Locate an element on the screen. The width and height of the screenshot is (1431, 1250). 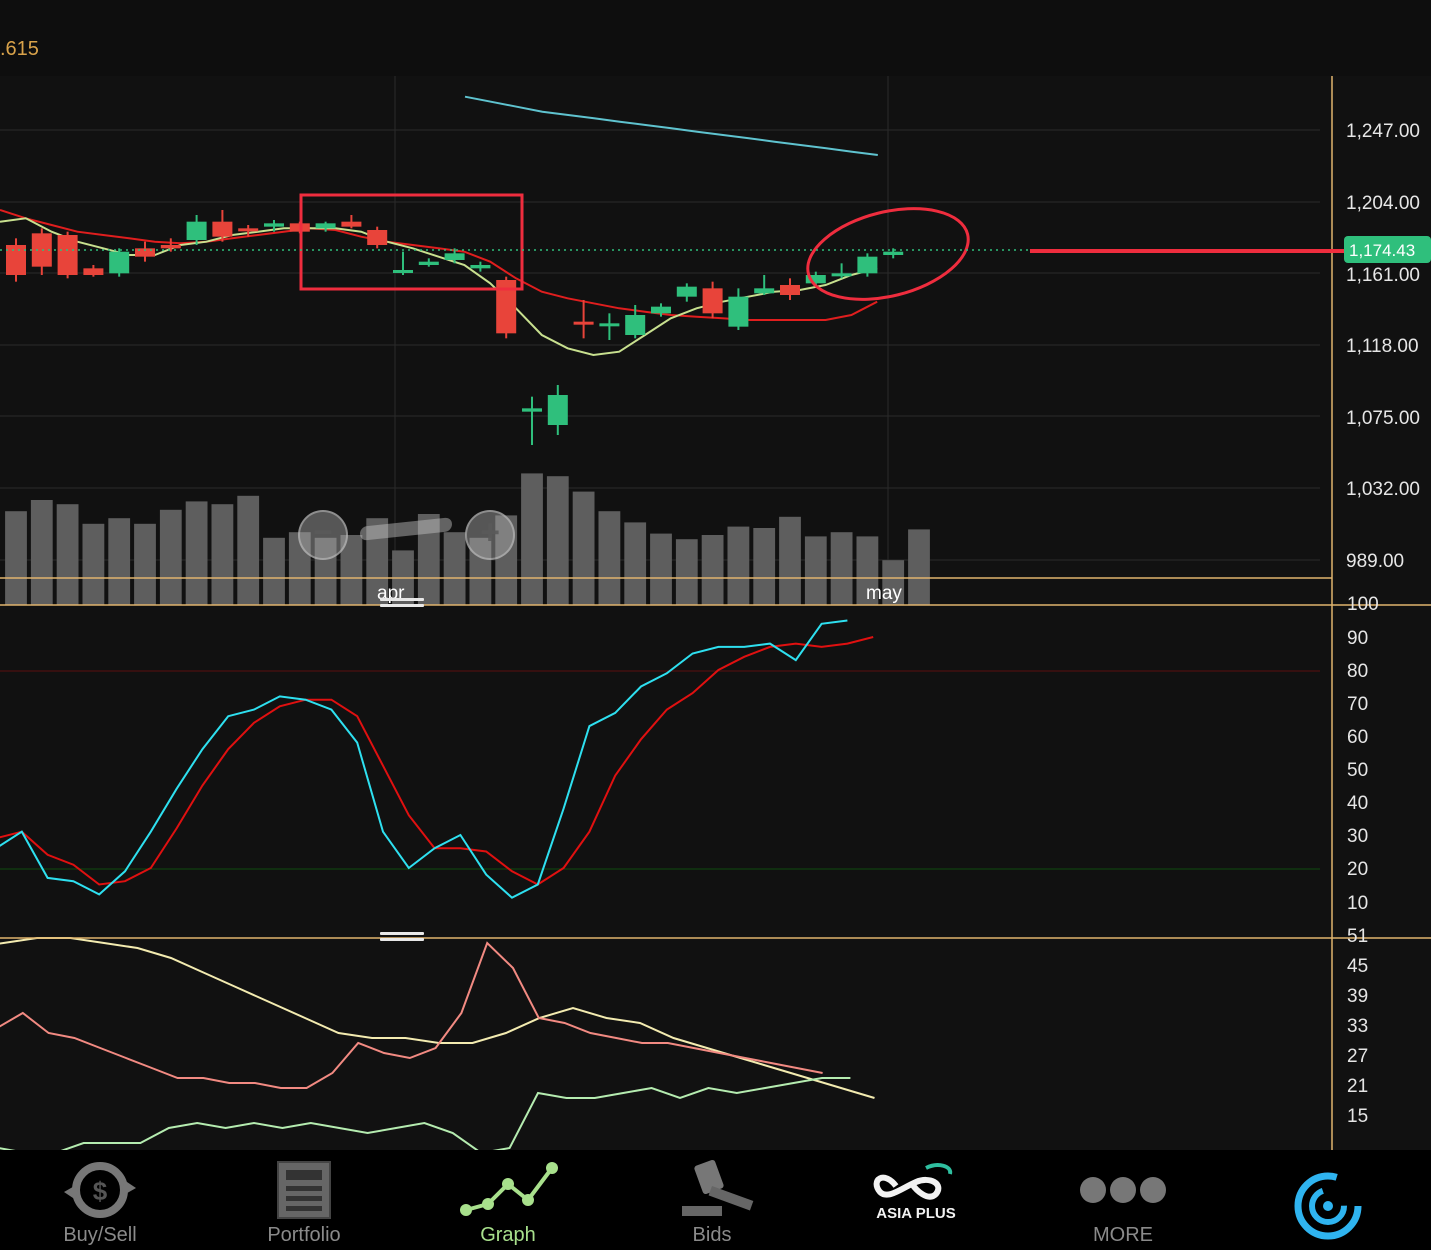
nav-label: Buy/Sell is located at coordinates (100, 1235).